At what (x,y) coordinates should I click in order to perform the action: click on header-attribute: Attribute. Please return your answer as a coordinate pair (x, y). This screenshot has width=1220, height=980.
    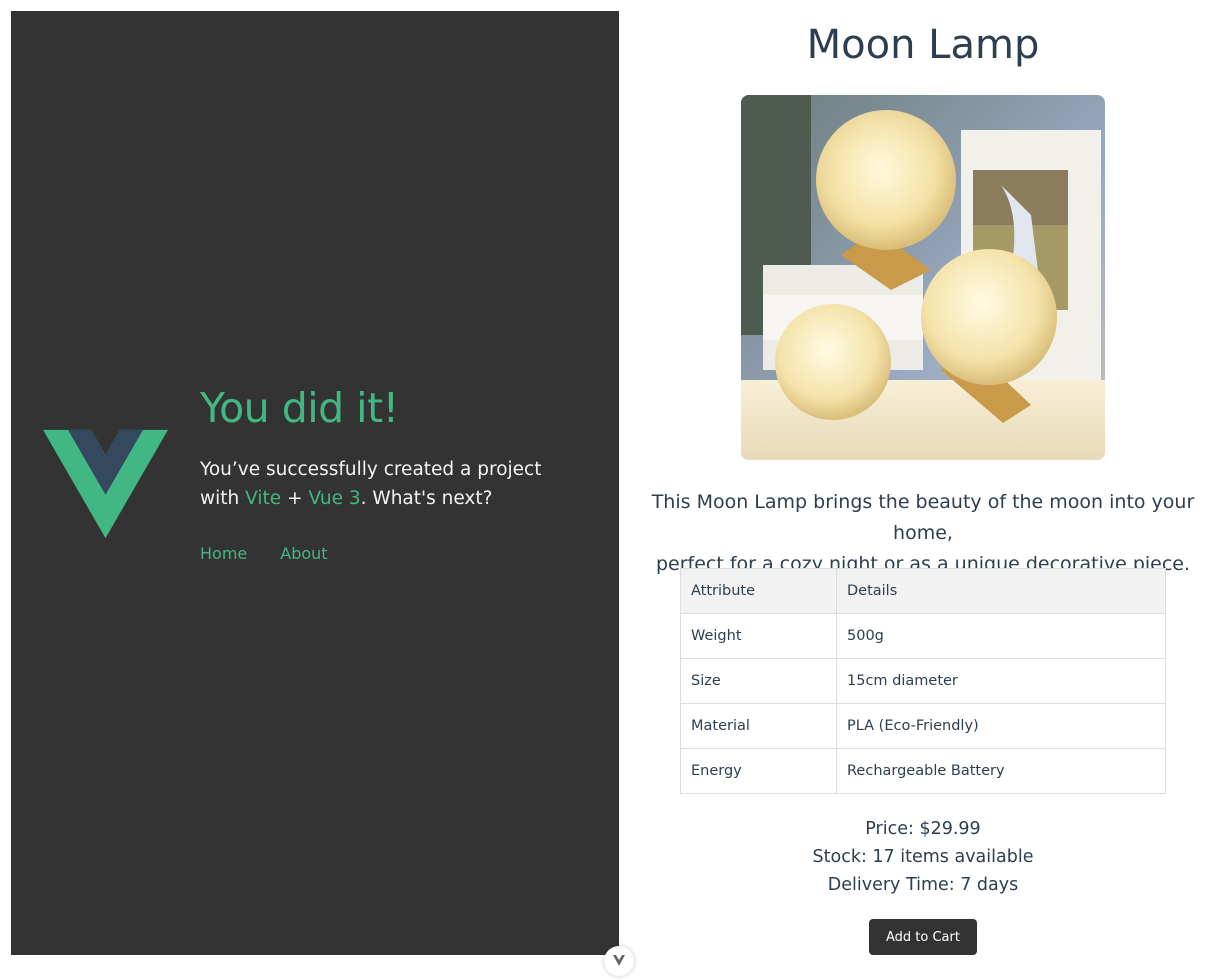
    Looking at the image, I should click on (758, 591).